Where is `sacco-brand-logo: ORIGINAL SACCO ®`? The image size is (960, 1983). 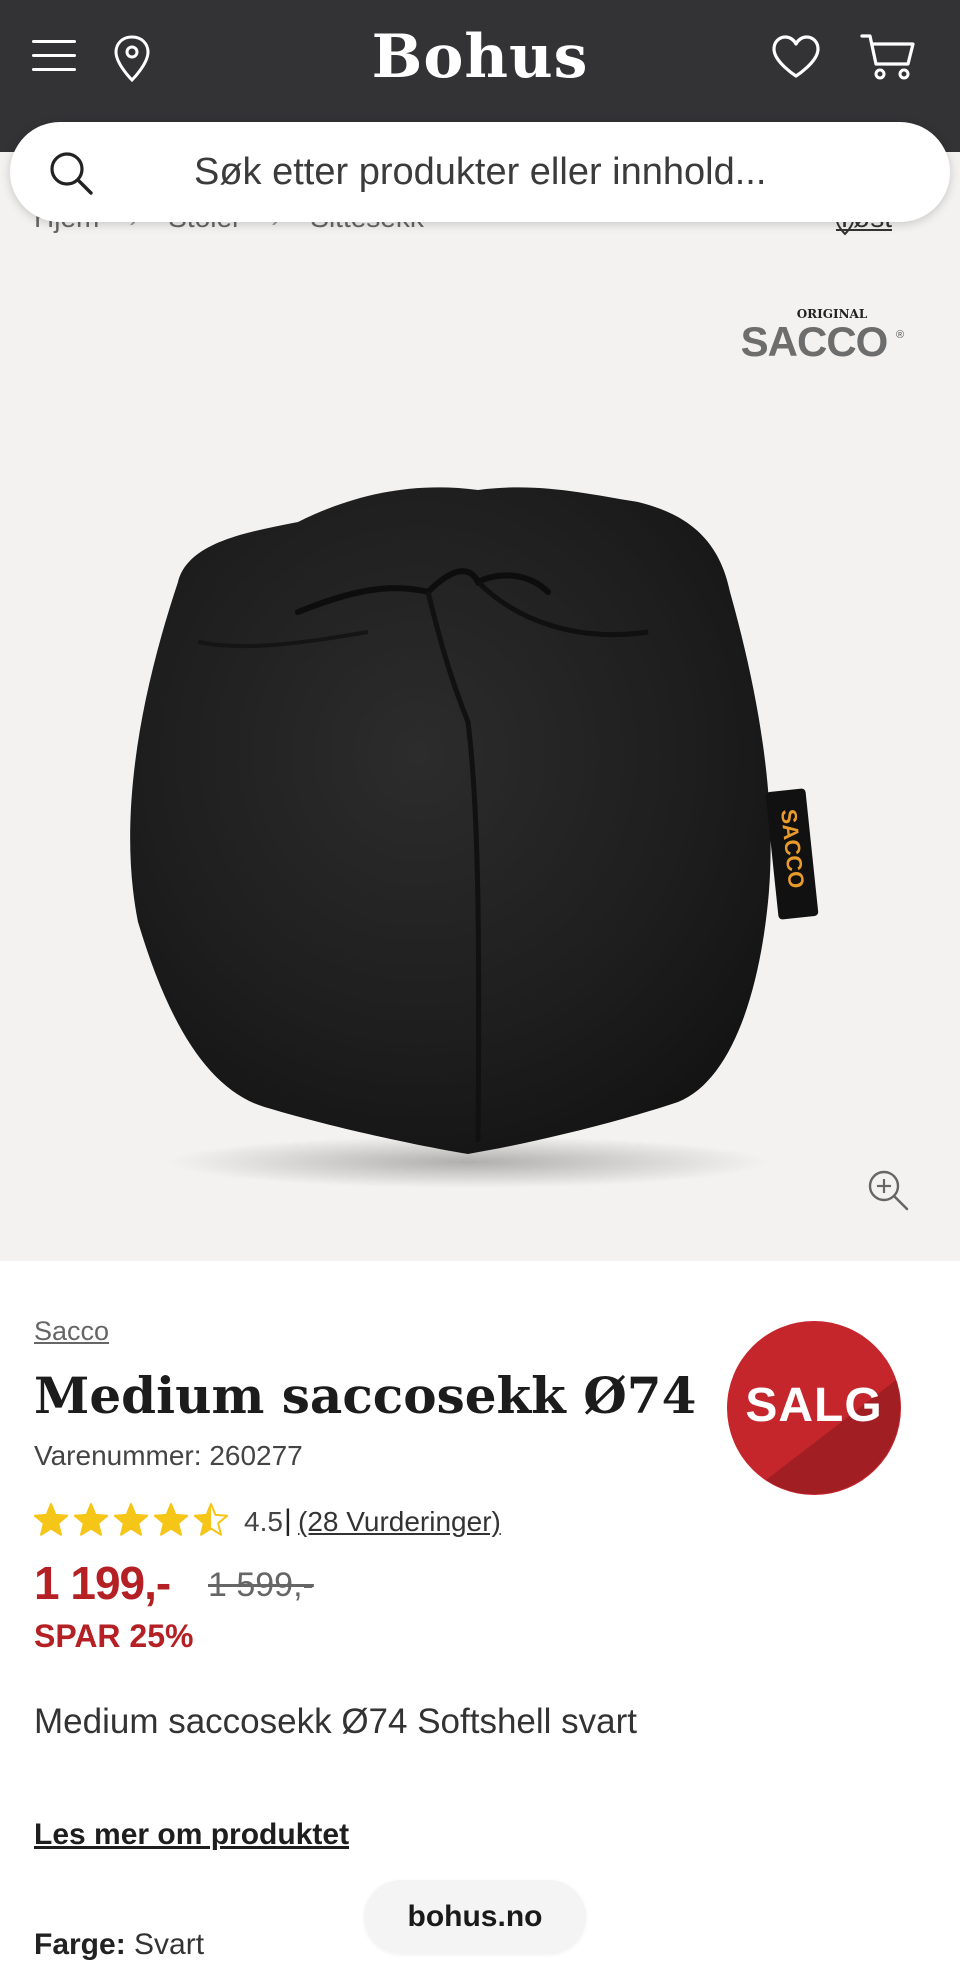
sacco-brand-logo: ORIGINAL SACCO ® is located at coordinates (822, 336).